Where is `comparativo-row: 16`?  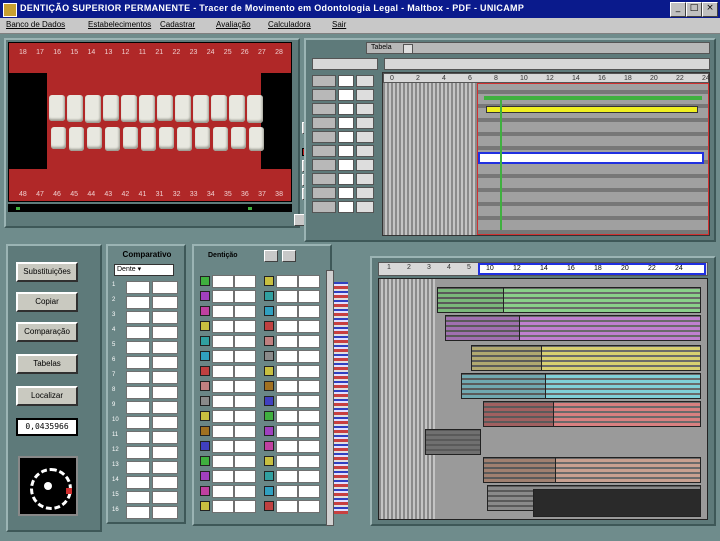
comparativo-row: 16 is located at coordinates (146, 512).